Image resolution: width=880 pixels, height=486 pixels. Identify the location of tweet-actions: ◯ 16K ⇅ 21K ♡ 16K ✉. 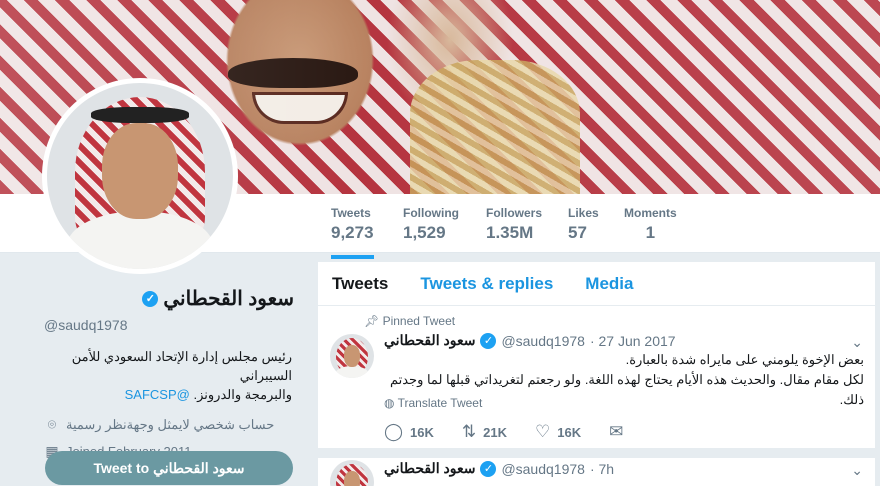
(503, 432).